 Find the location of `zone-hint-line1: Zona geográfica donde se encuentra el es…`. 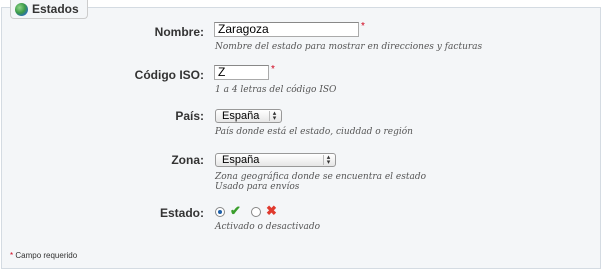

zone-hint-line1: Zona geográfica donde se encuentra el es… is located at coordinates (321, 177).